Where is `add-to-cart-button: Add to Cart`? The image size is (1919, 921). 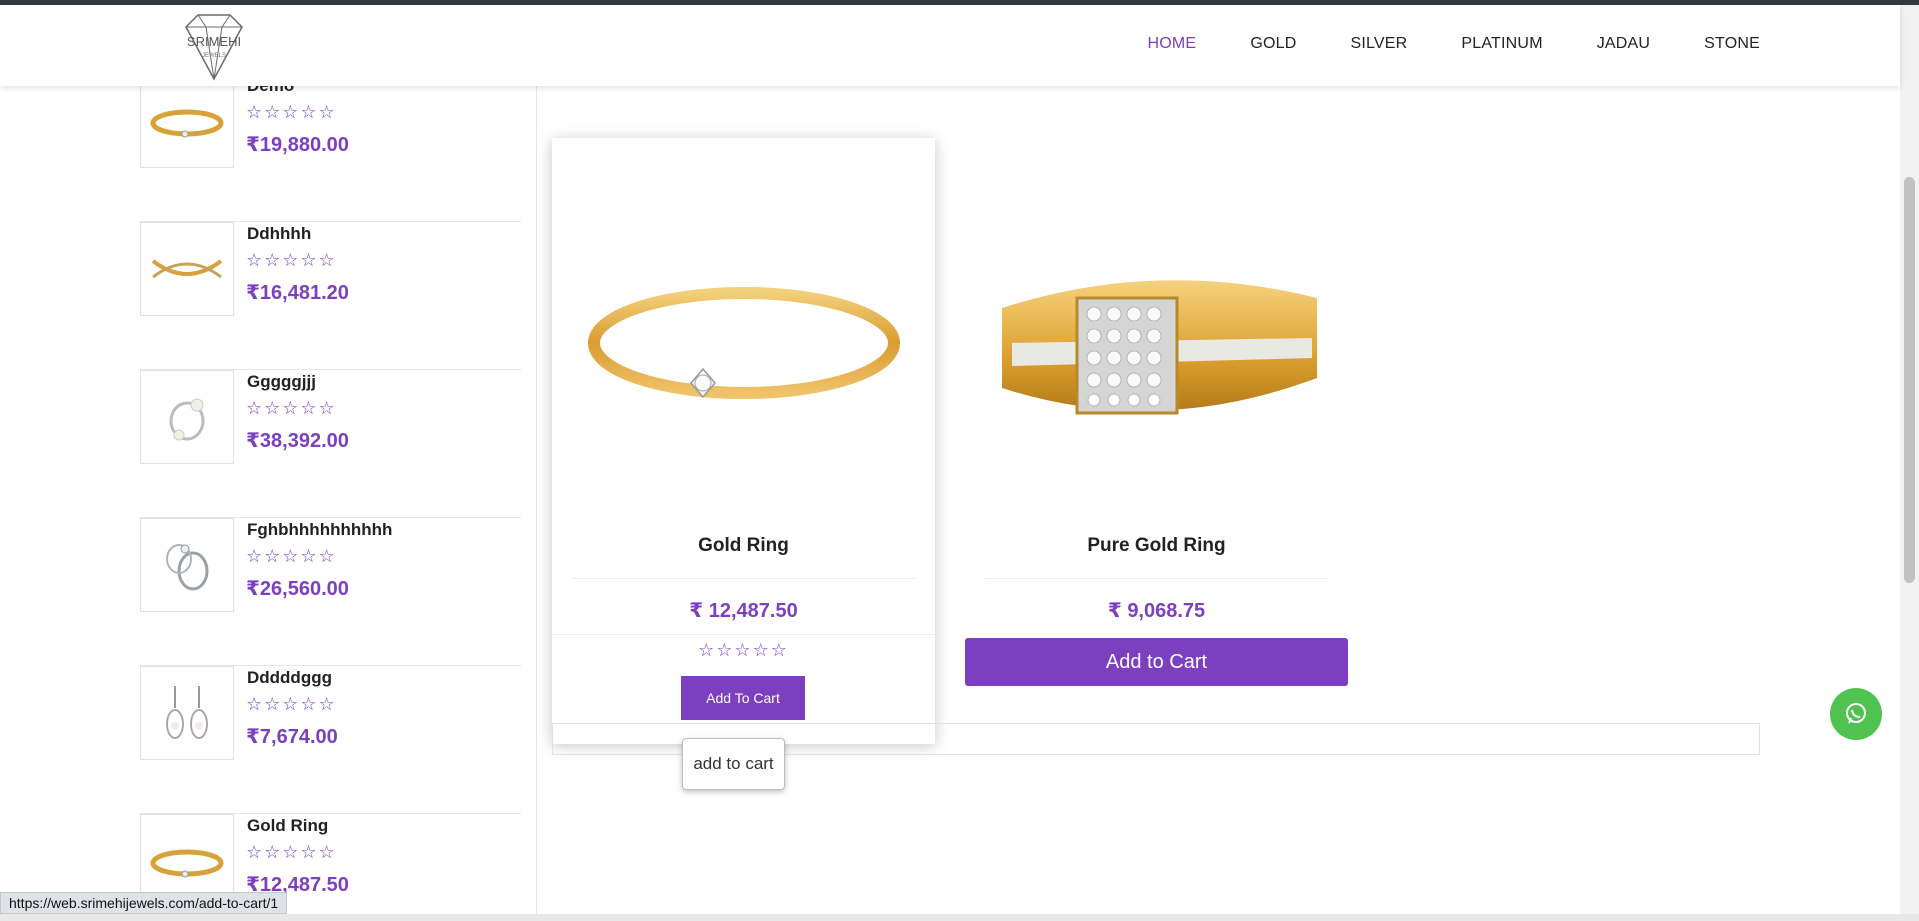
add-to-cart-button: Add to Cart is located at coordinates (1156, 662).